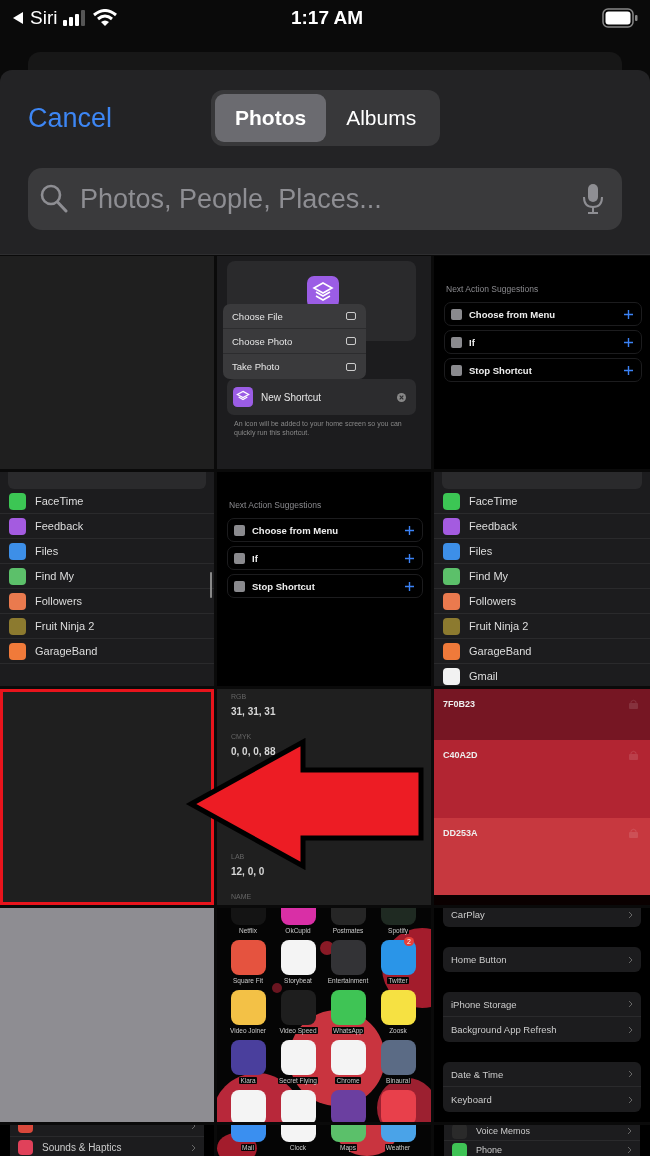  What do you see at coordinates (593, 199) in the screenshot?
I see `microphone-icon` at bounding box center [593, 199].